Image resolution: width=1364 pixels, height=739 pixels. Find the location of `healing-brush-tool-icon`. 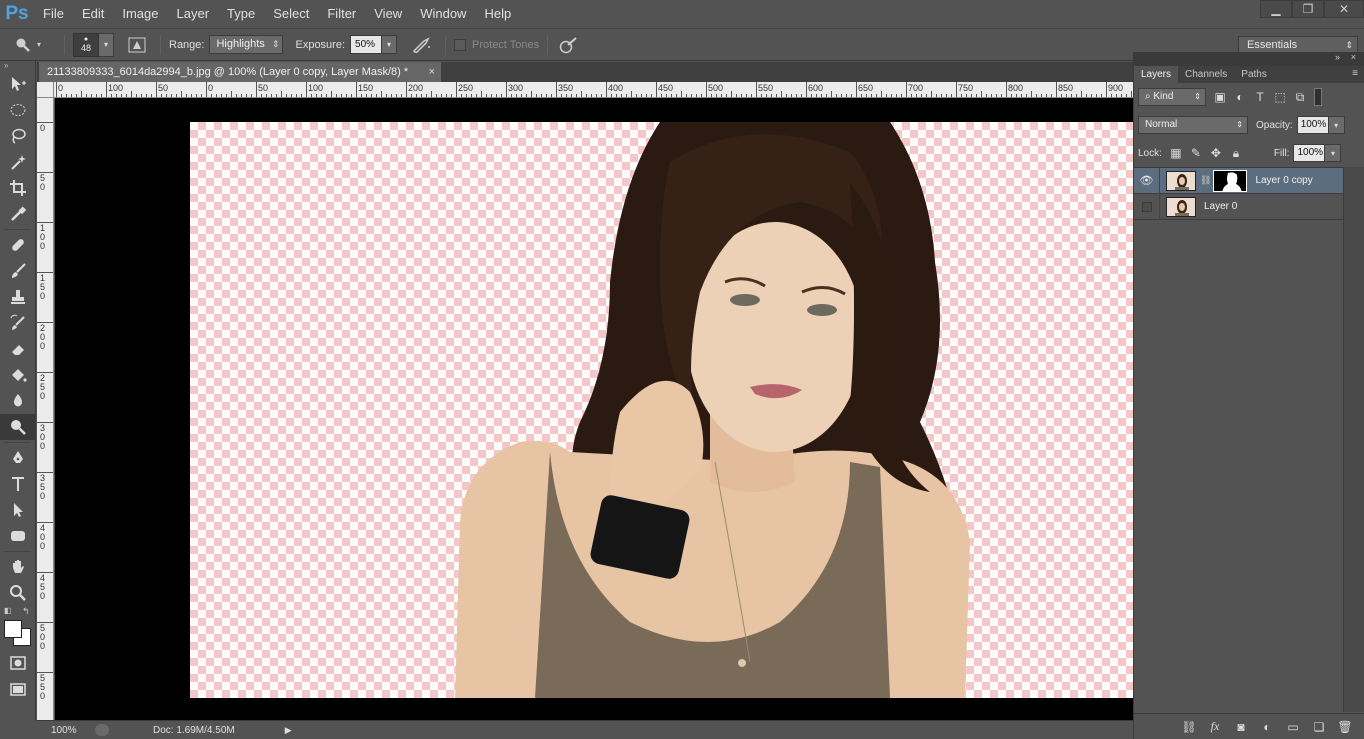

healing-brush-tool-icon is located at coordinates (18, 245).